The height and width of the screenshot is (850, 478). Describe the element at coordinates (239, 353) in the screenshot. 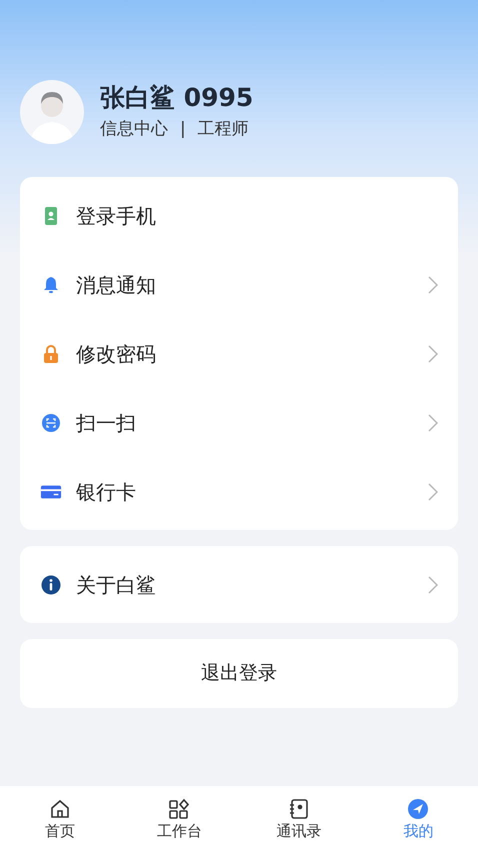

I see `menu-item: 修改密码` at that location.